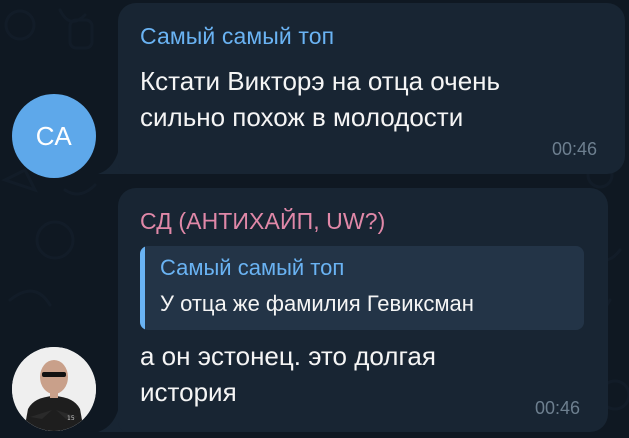 Image resolution: width=629 pixels, height=438 pixels. What do you see at coordinates (262, 221) in the screenshot?
I see `message-sender-name: СД (АНТИХАЙП, UW?)` at bounding box center [262, 221].